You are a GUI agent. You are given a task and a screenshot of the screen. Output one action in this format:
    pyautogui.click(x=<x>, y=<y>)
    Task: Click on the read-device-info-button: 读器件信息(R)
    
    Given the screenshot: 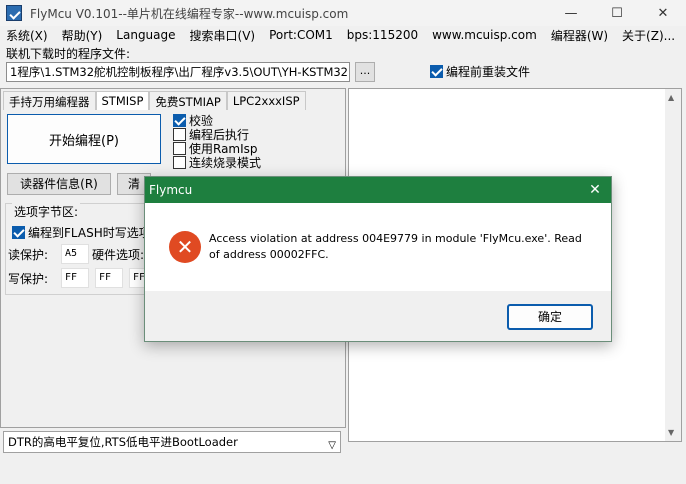 What is the action you would take?
    pyautogui.click(x=59, y=184)
    